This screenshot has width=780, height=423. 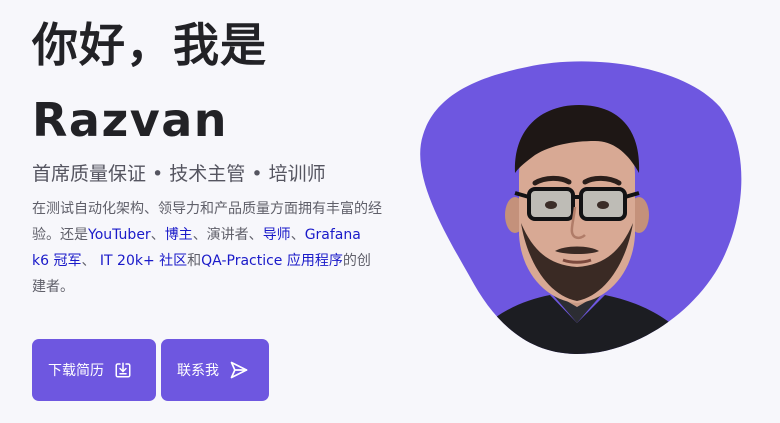 What do you see at coordinates (76, 371) in the screenshot?
I see `download-cv-label: 下载简历` at bounding box center [76, 371].